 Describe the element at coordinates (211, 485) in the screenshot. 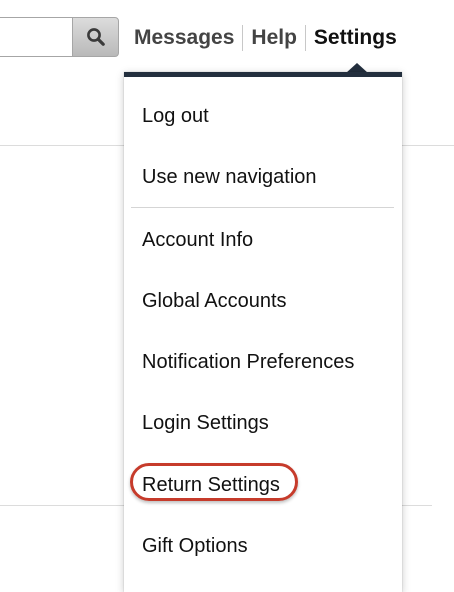

I see `menu-item-return-settings: Return Settings` at that location.